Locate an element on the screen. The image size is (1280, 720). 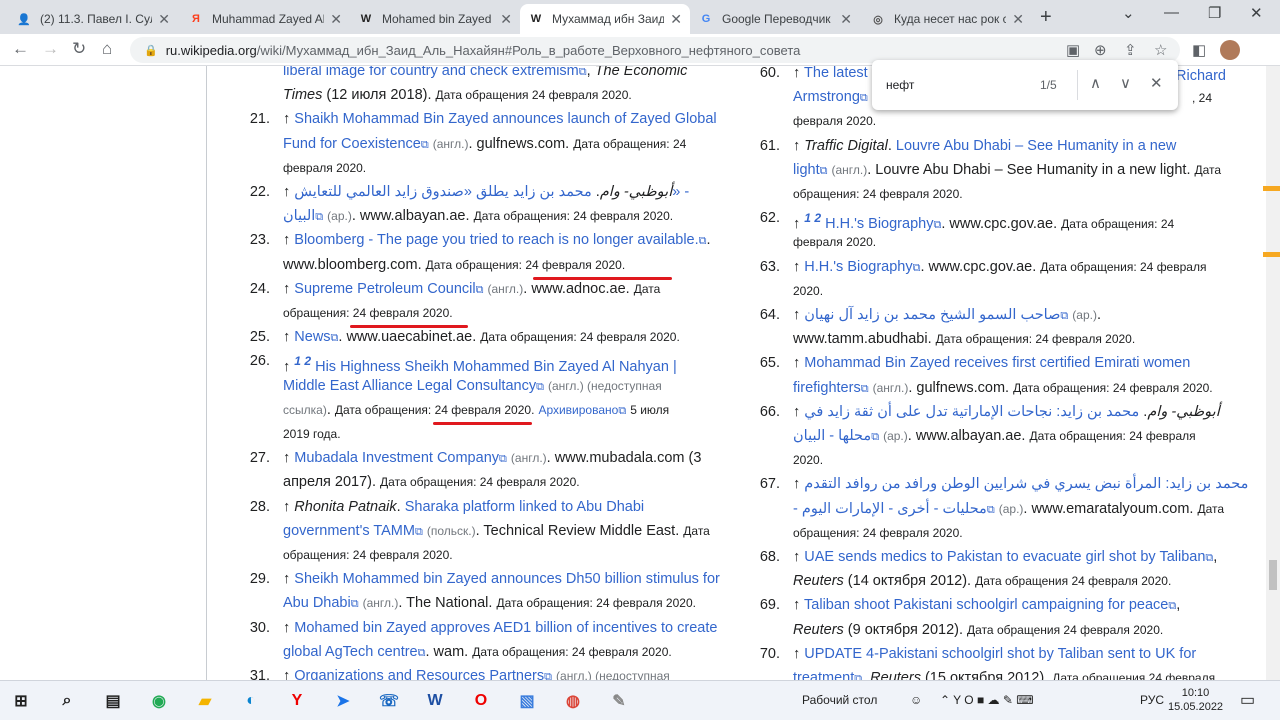
search-icon: ⌕ is located at coordinates (67, 701).